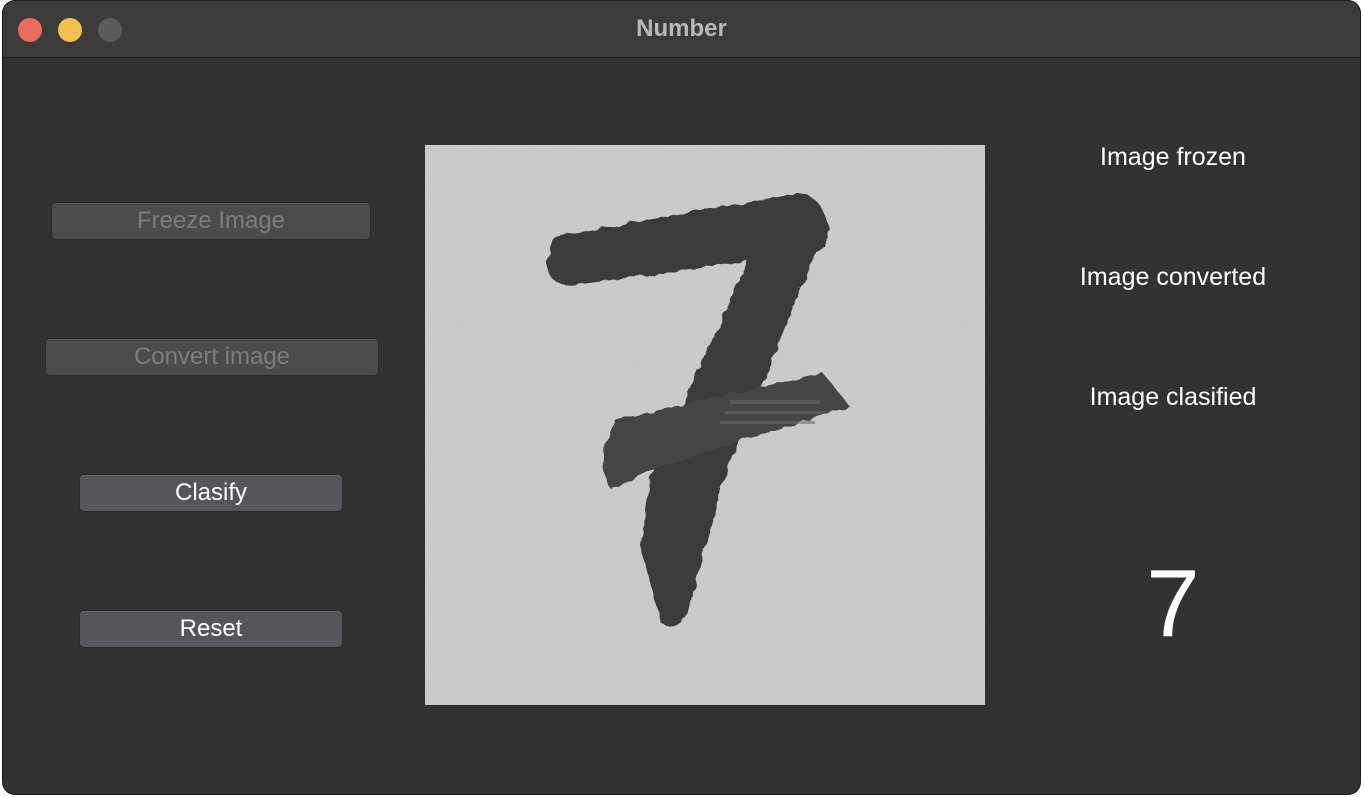  Describe the element at coordinates (1173, 397) in the screenshot. I see `status-image-clasified: Image clasified` at that location.